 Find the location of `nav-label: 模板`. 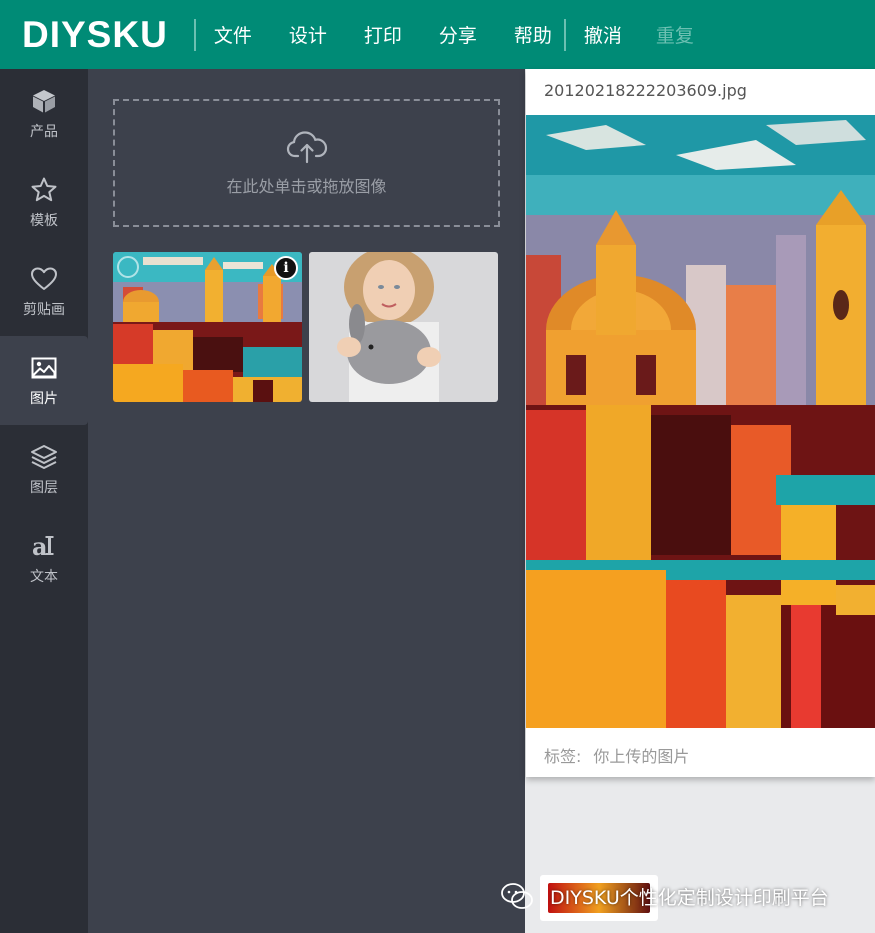

nav-label: 模板 is located at coordinates (44, 220).